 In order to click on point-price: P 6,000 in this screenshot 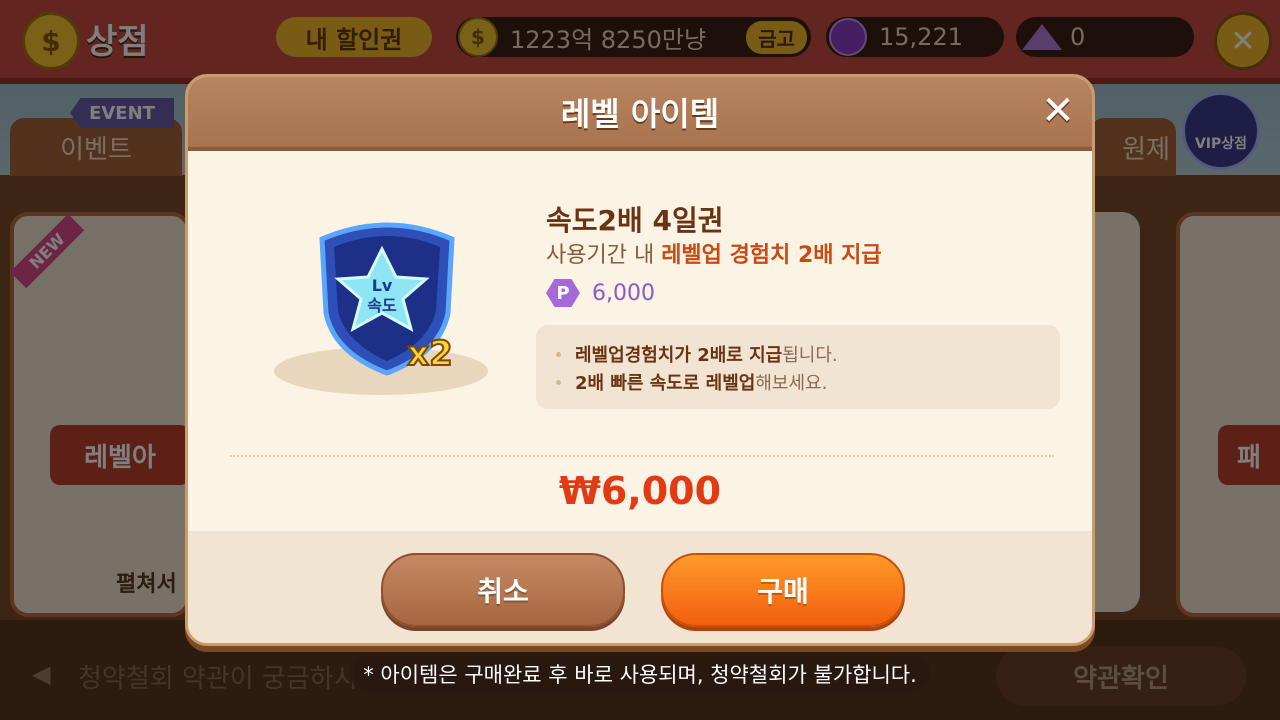, I will do `click(600, 293)`.